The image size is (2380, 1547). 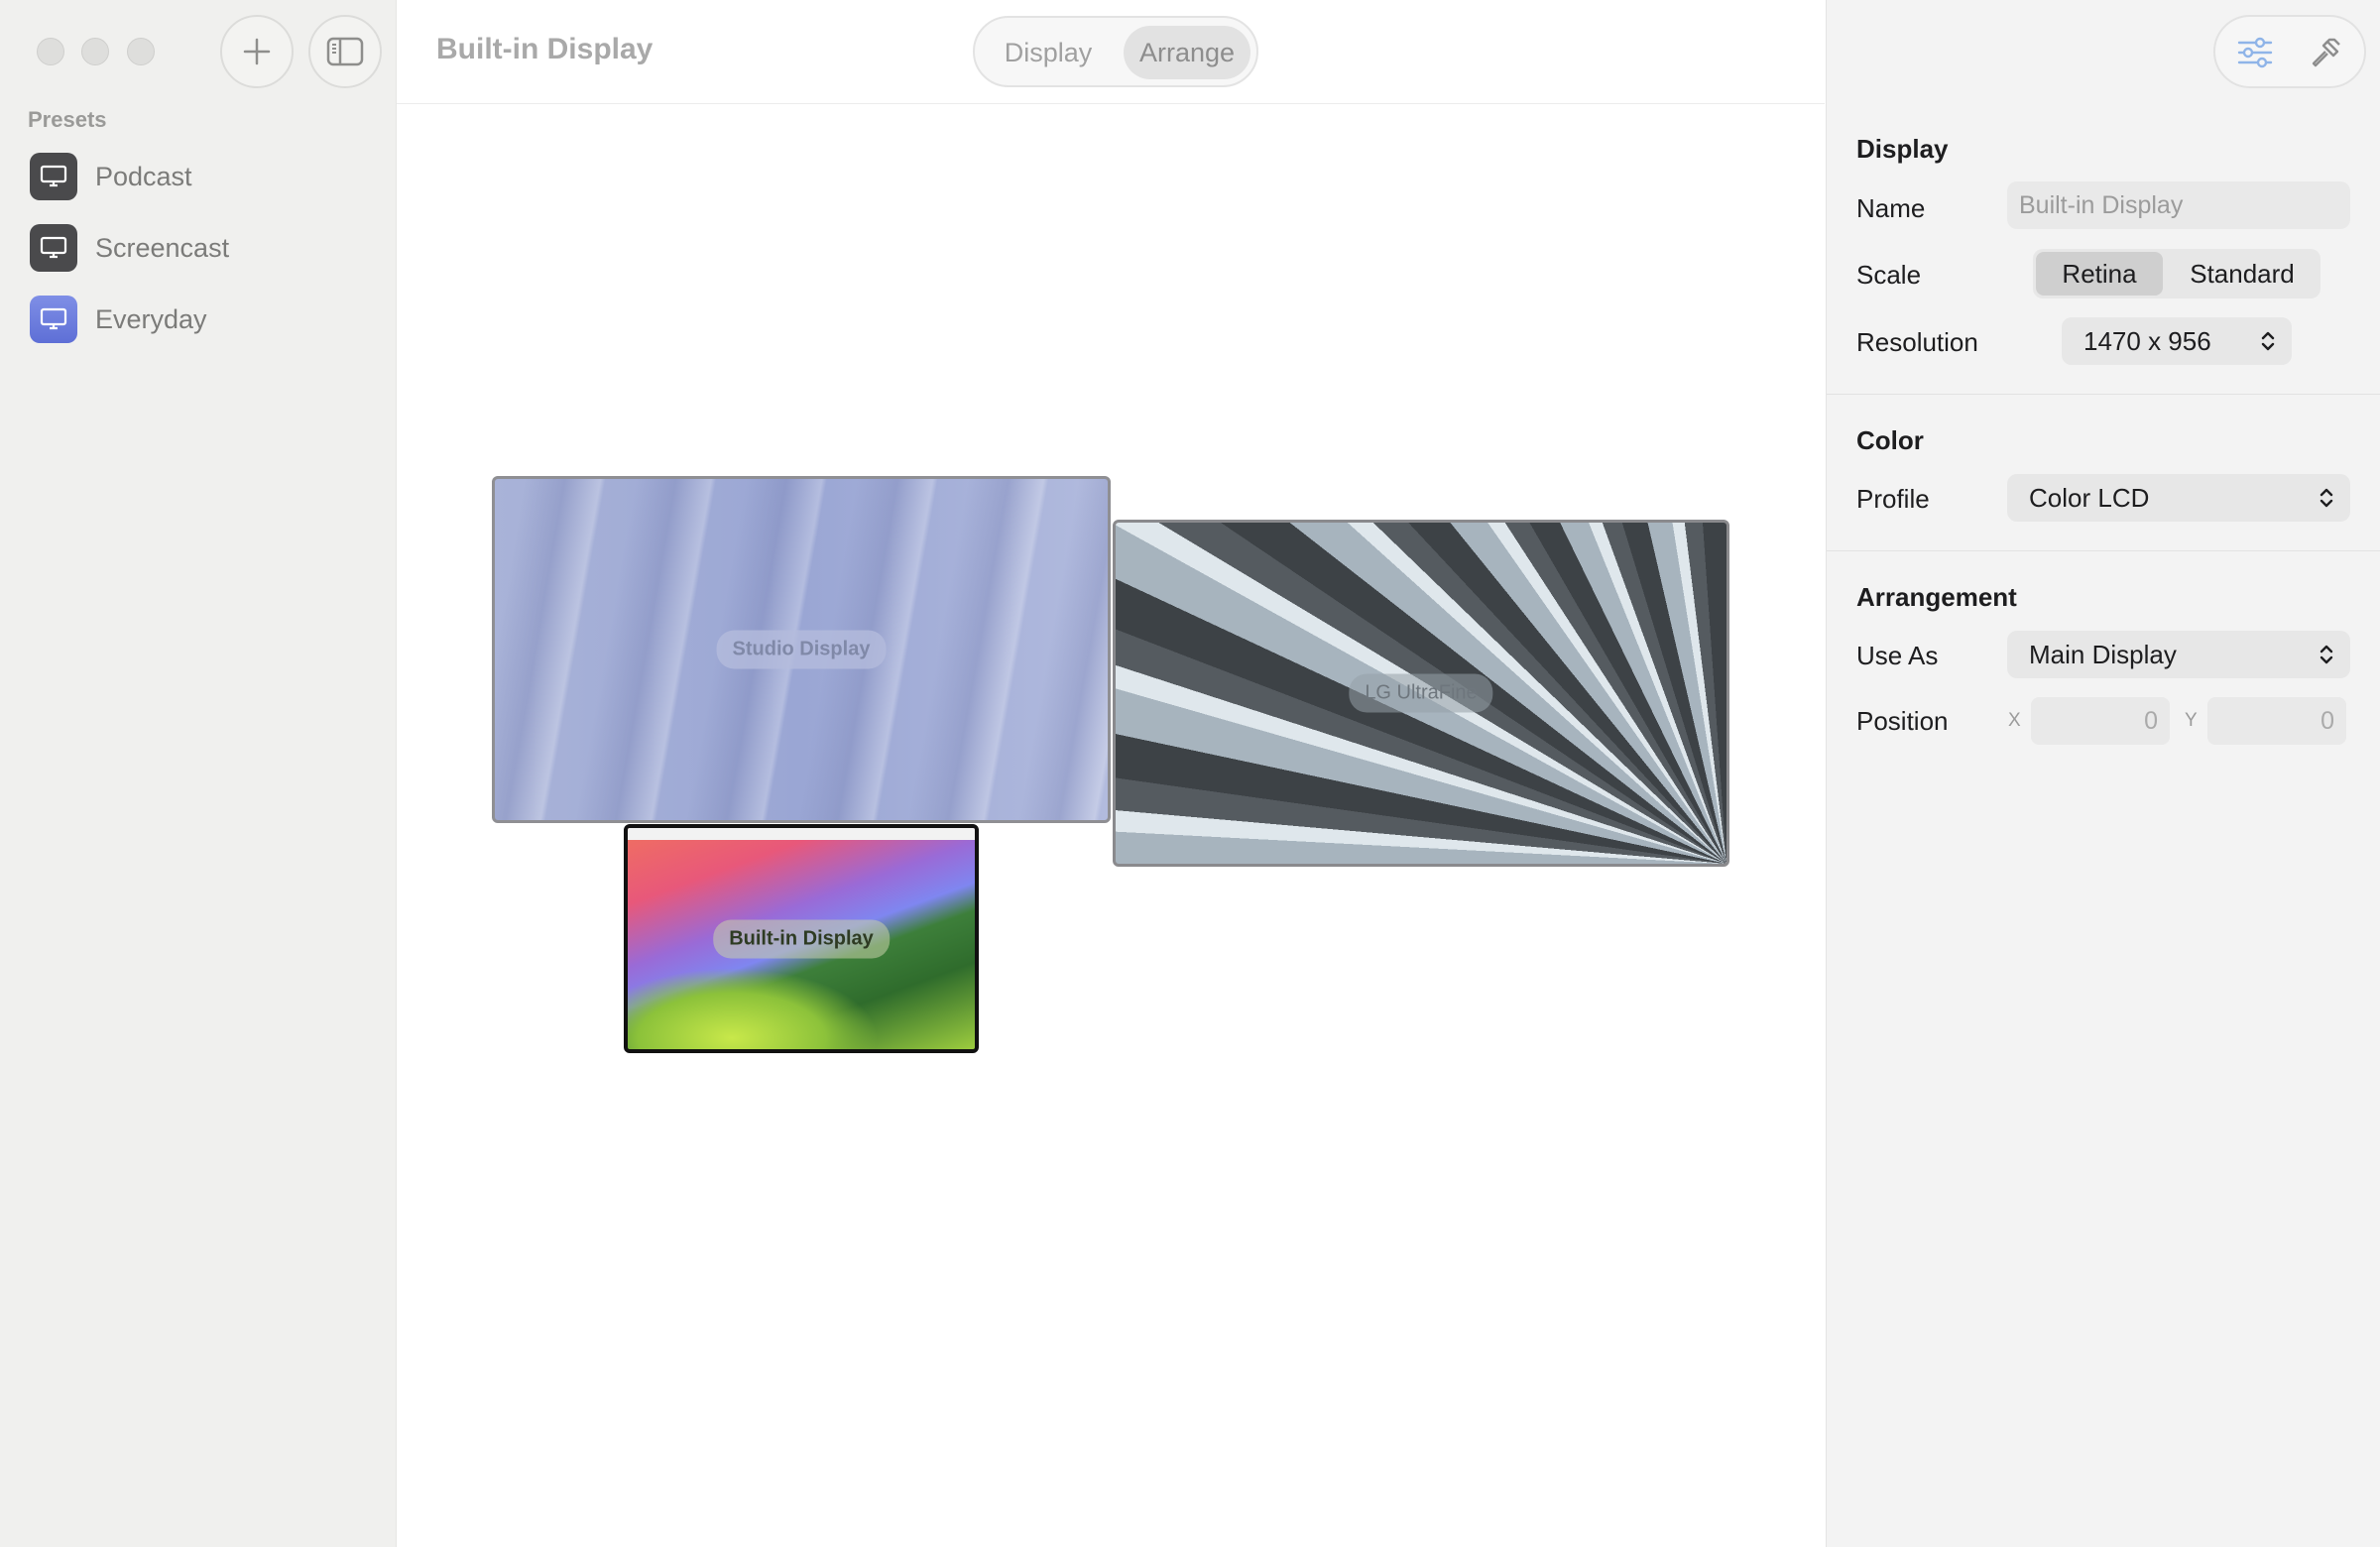 What do you see at coordinates (2147, 340) in the screenshot?
I see `resolution-value: 1470 x 956` at bounding box center [2147, 340].